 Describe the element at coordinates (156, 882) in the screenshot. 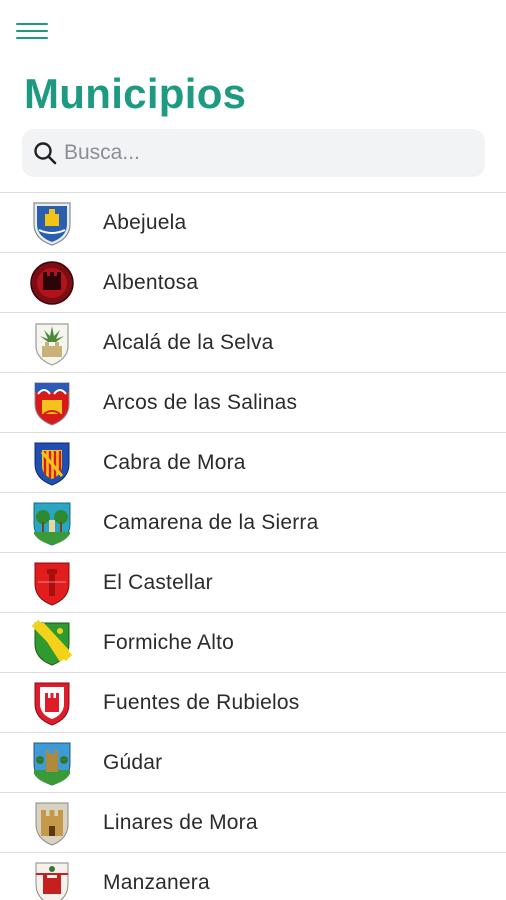

I see `municipality-name: Manzanera` at that location.